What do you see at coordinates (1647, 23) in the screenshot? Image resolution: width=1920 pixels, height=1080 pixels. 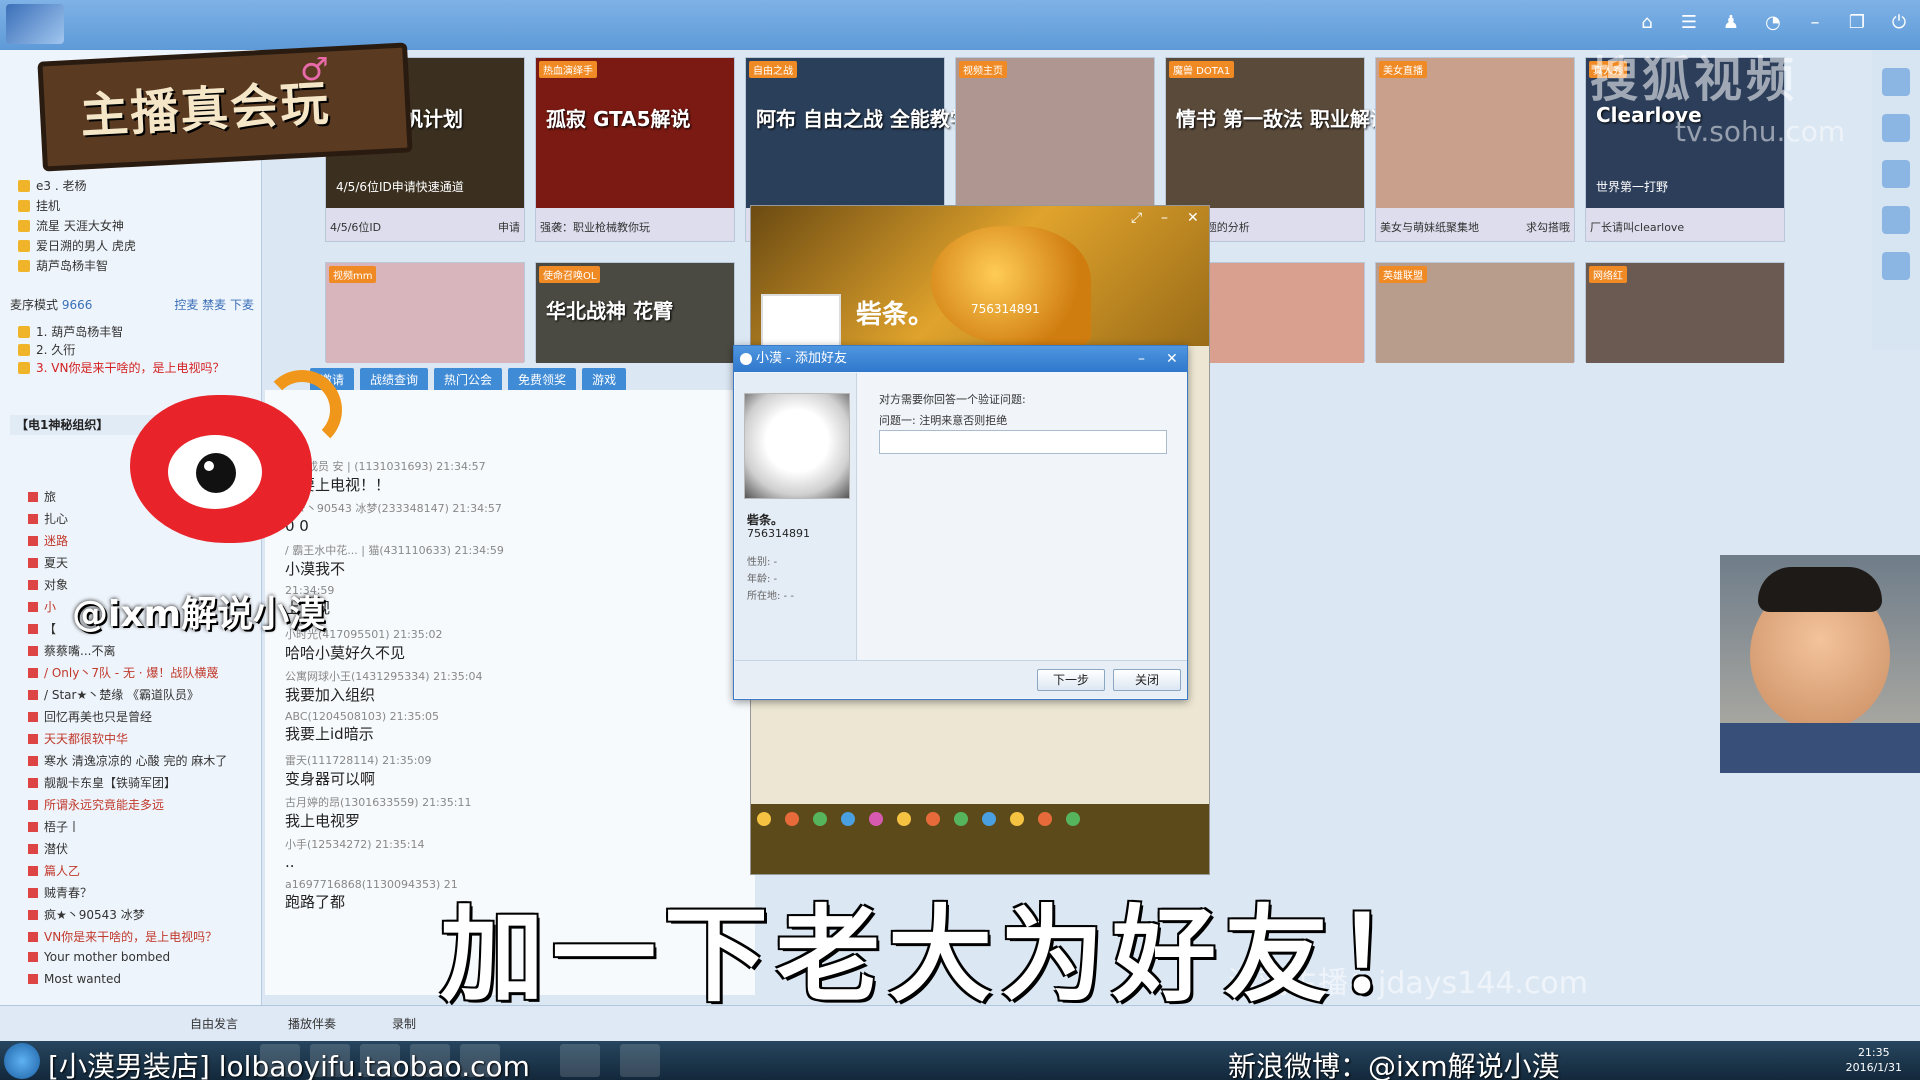 I see `home-icon: ⌂` at bounding box center [1647, 23].